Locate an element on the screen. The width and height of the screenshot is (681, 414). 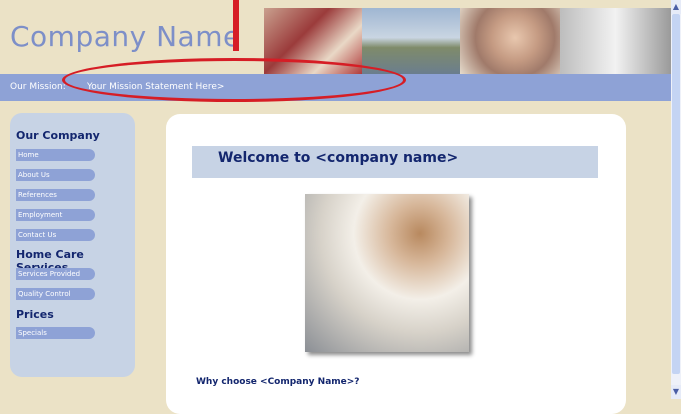
mission-label: Our Mission: is located at coordinates (38, 87).